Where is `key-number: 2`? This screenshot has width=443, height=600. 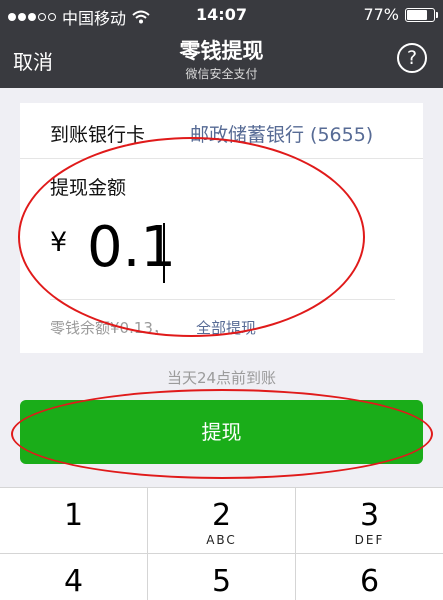 key-number: 2 is located at coordinates (221, 515).